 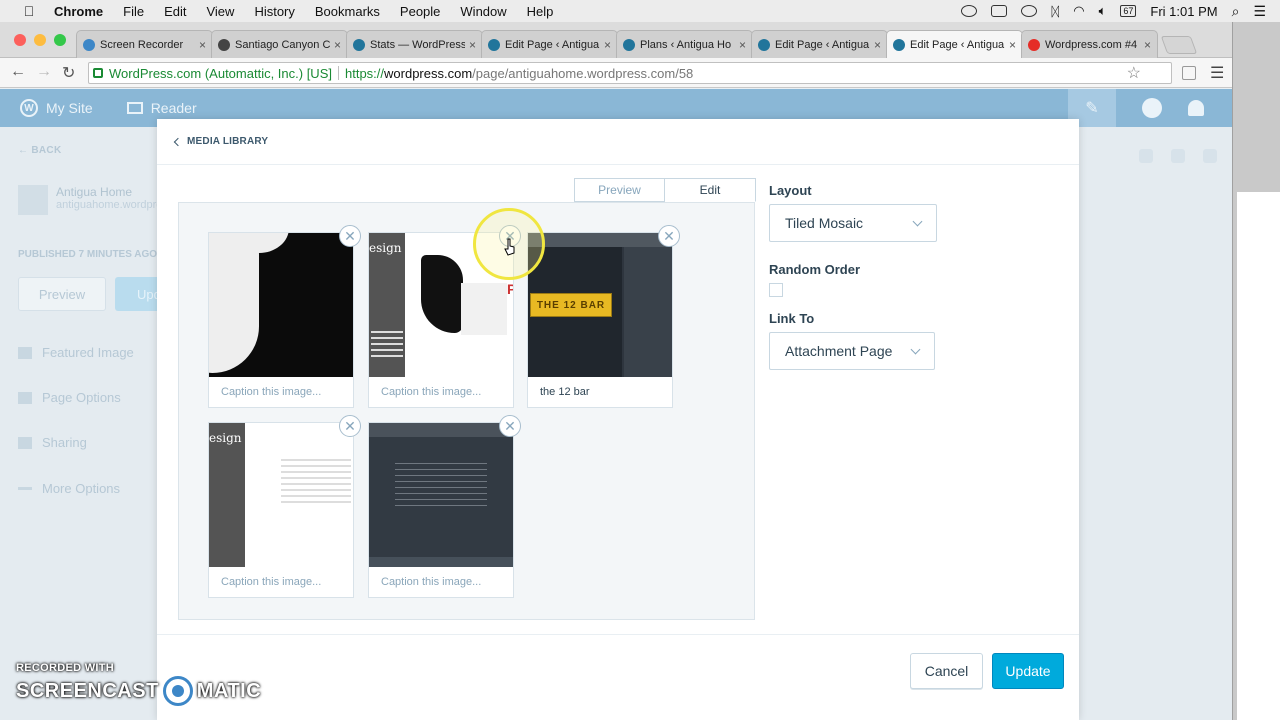 I want to click on gallery-image-tile: esign Caption this image... ✕, so click(x=284, y=506).